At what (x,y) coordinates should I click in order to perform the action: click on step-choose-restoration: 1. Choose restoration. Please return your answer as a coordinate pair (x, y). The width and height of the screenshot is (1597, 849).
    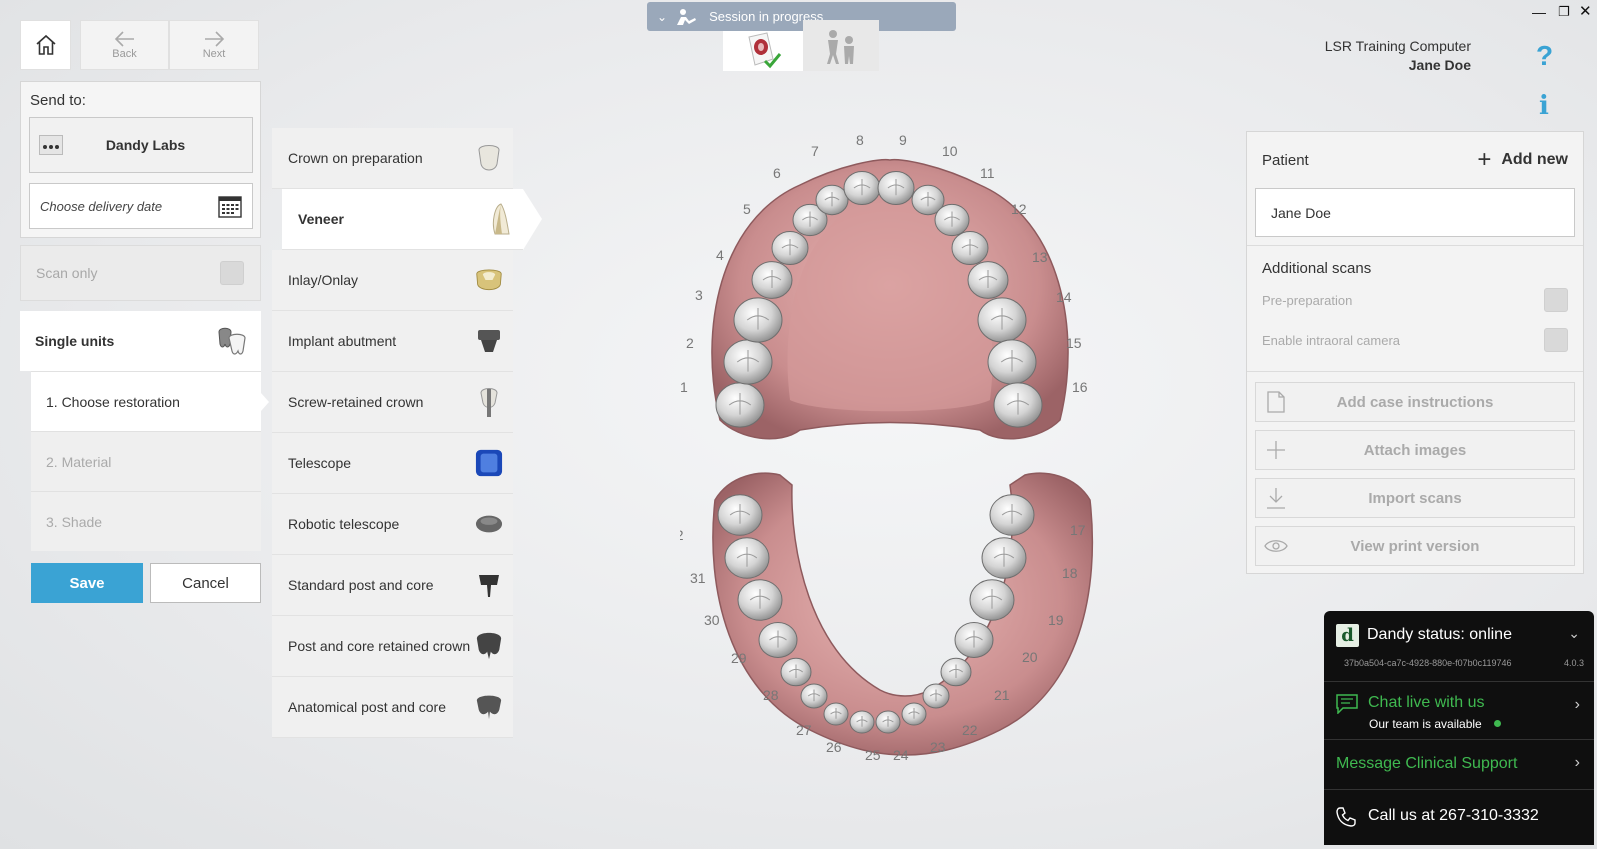
    Looking at the image, I should click on (146, 401).